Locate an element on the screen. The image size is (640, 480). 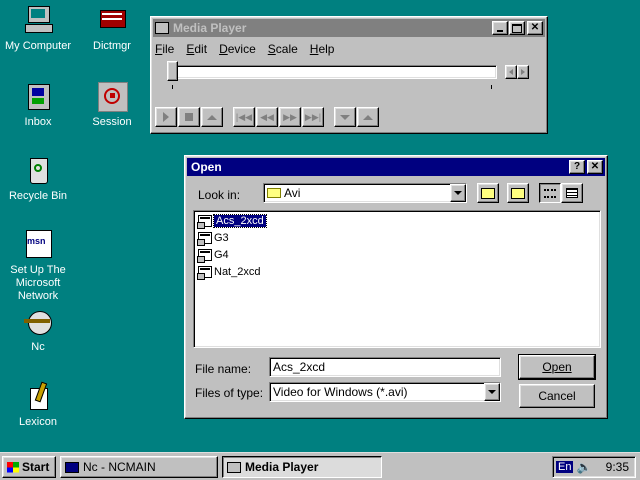
menu-file: File is located at coordinates (164, 49).